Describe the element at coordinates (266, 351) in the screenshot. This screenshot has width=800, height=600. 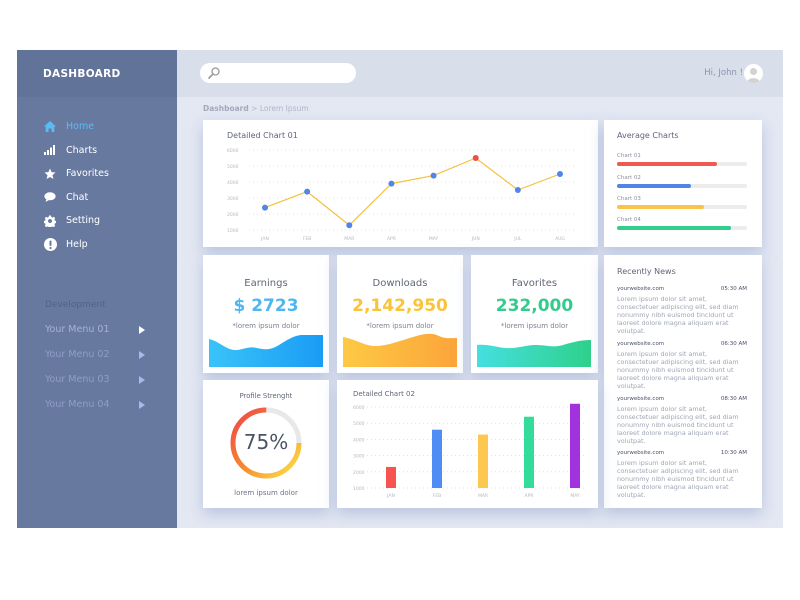
I see `earnings-wave-graph` at that location.